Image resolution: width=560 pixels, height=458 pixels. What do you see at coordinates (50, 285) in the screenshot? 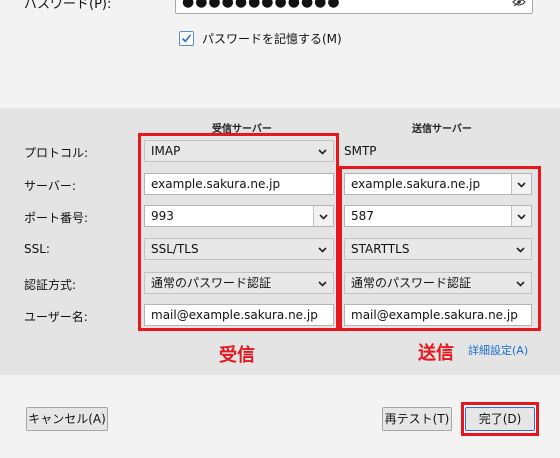
I see `auth-label: 認証方式:` at bounding box center [50, 285].